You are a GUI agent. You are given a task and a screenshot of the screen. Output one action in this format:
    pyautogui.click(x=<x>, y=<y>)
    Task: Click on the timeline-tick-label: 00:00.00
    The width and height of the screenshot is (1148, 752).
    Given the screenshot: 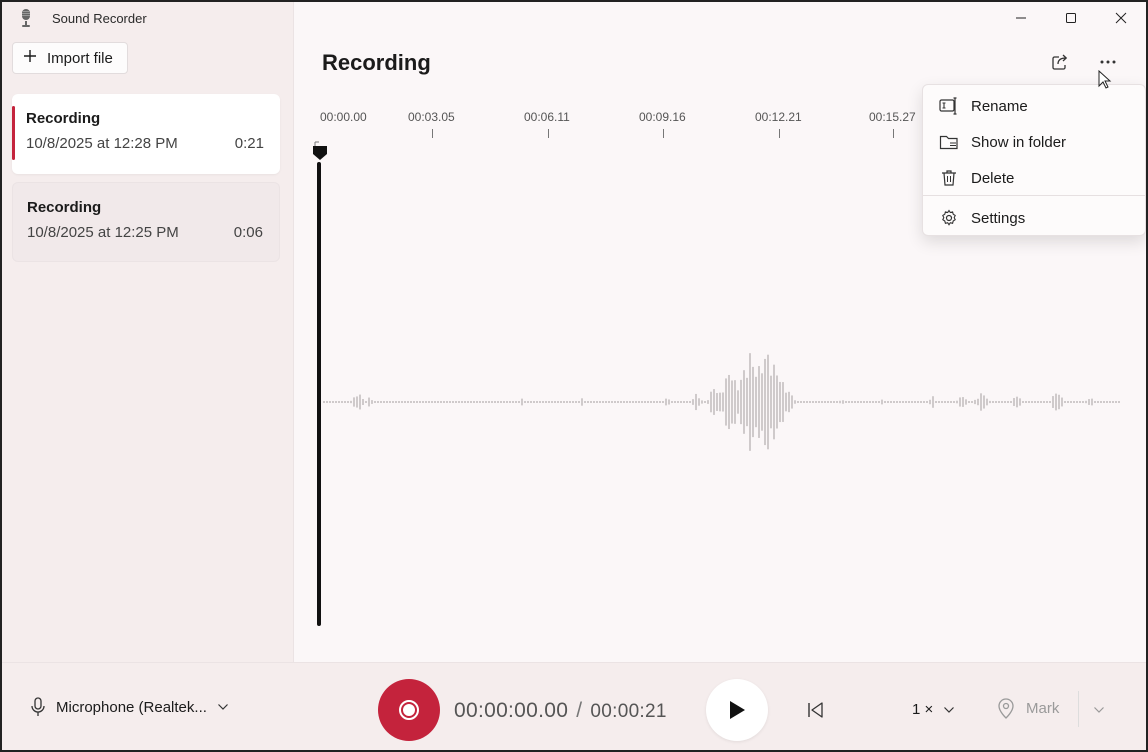 What is the action you would take?
    pyautogui.click(x=343, y=117)
    